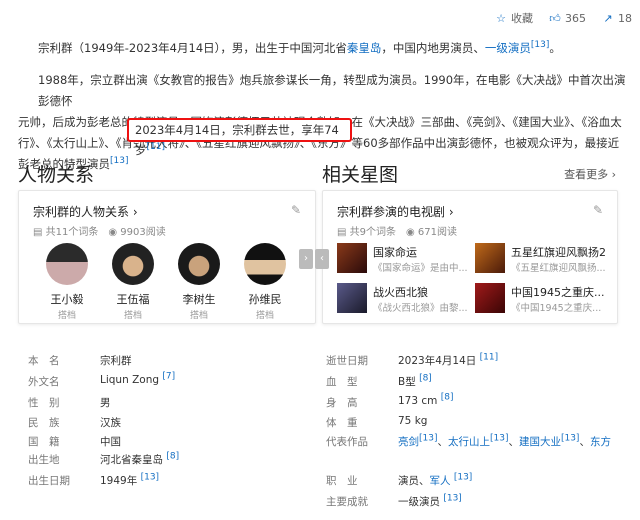 Image resolution: width=640 pixels, height=520 pixels. I want to click on person-item: 王小毅 搭档, so click(67, 282).